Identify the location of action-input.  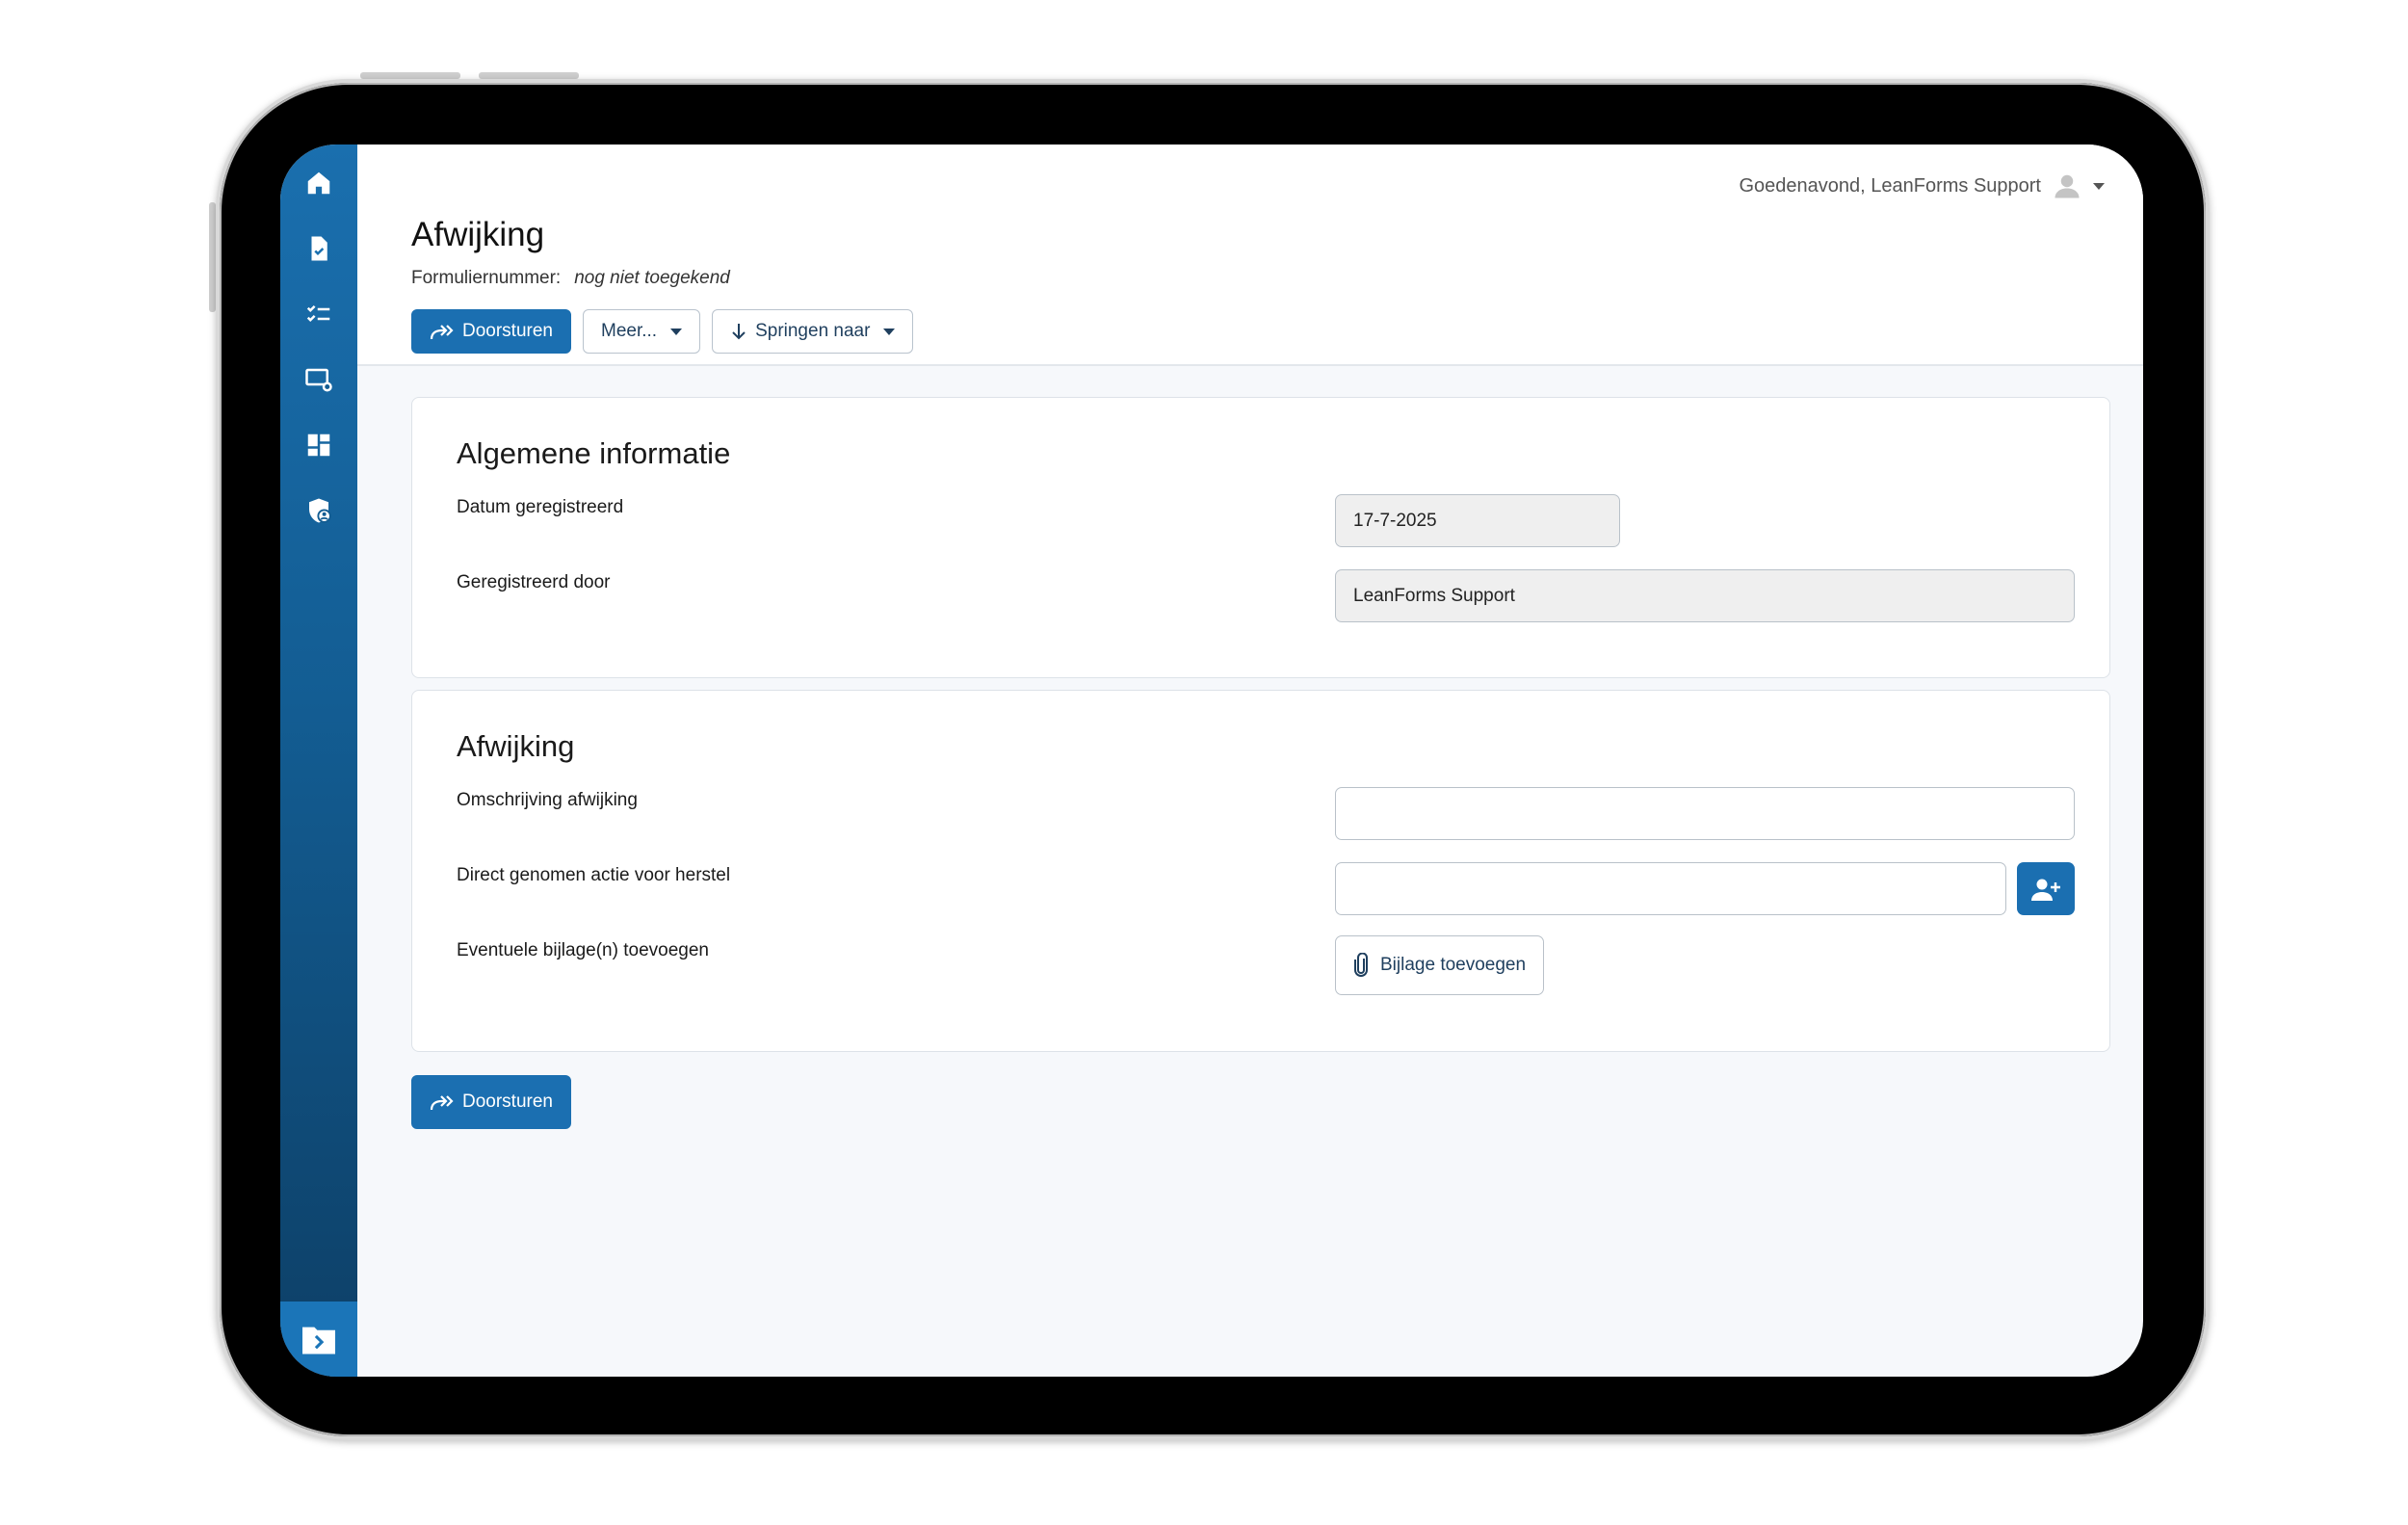
(1670, 889).